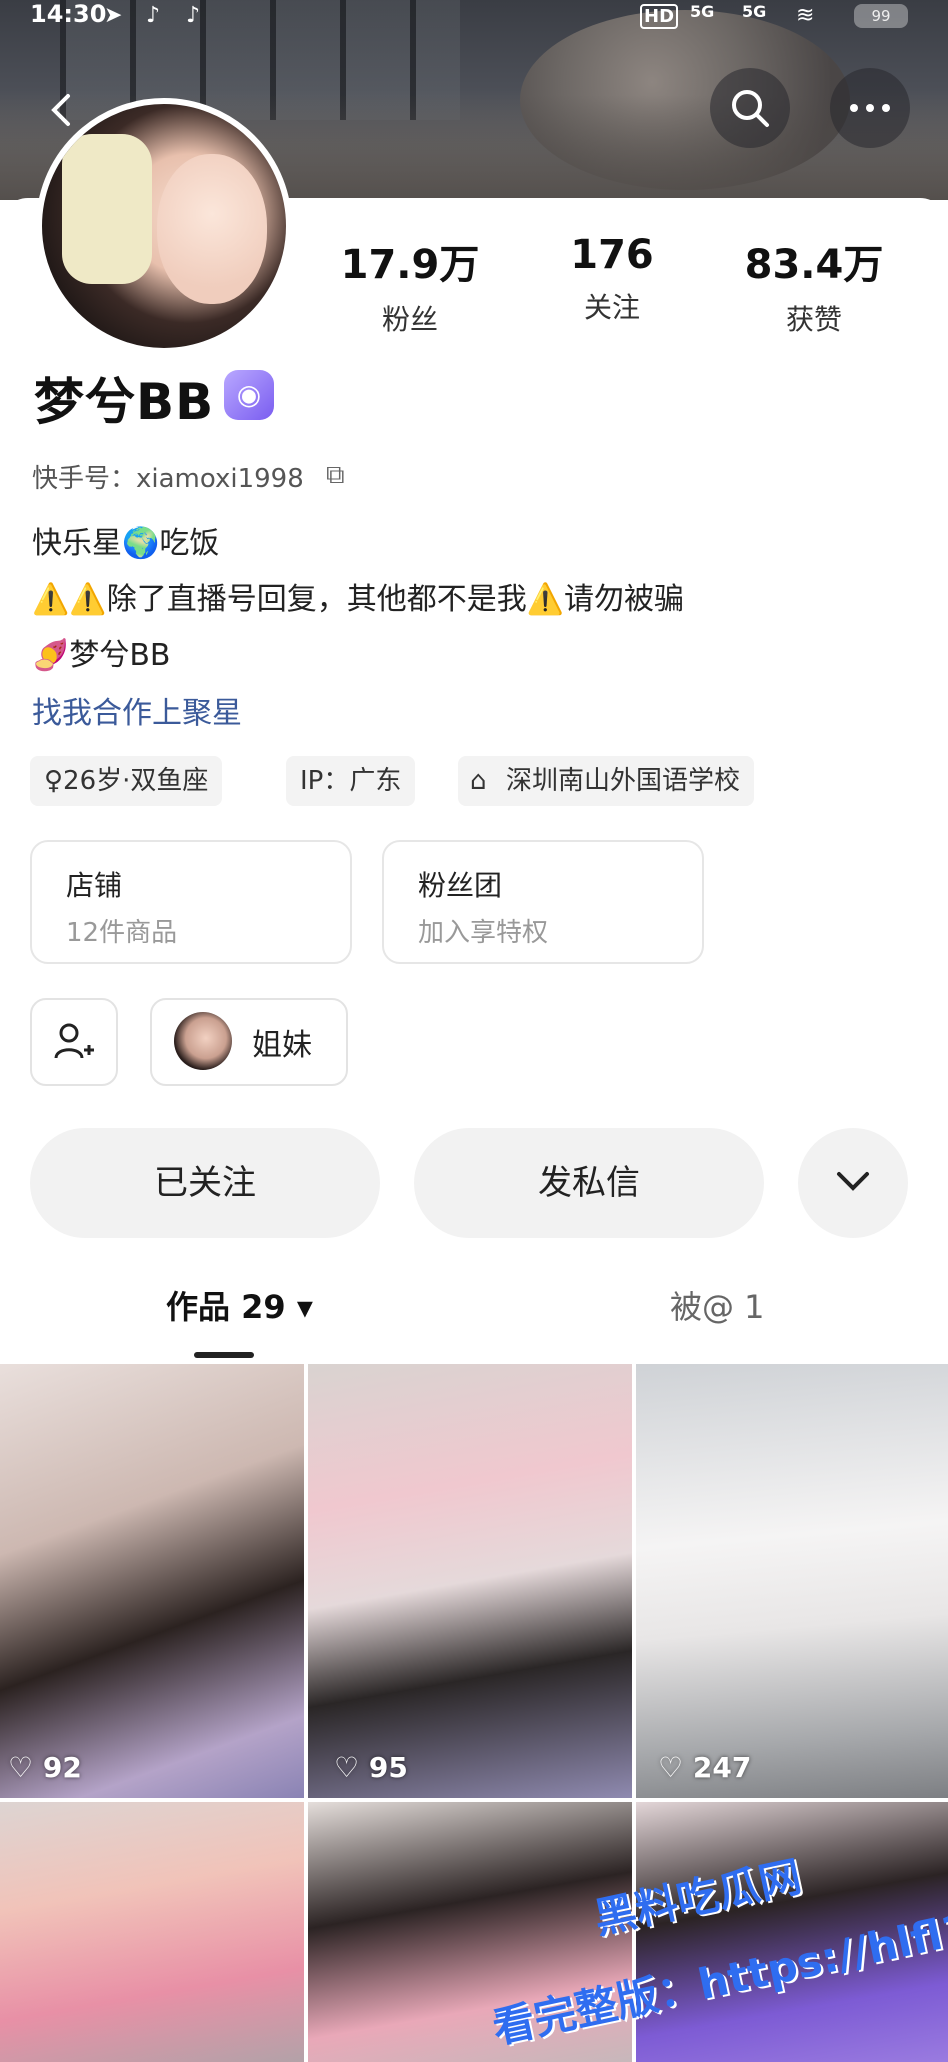  I want to click on copy-icon: ⧉, so click(335, 475).